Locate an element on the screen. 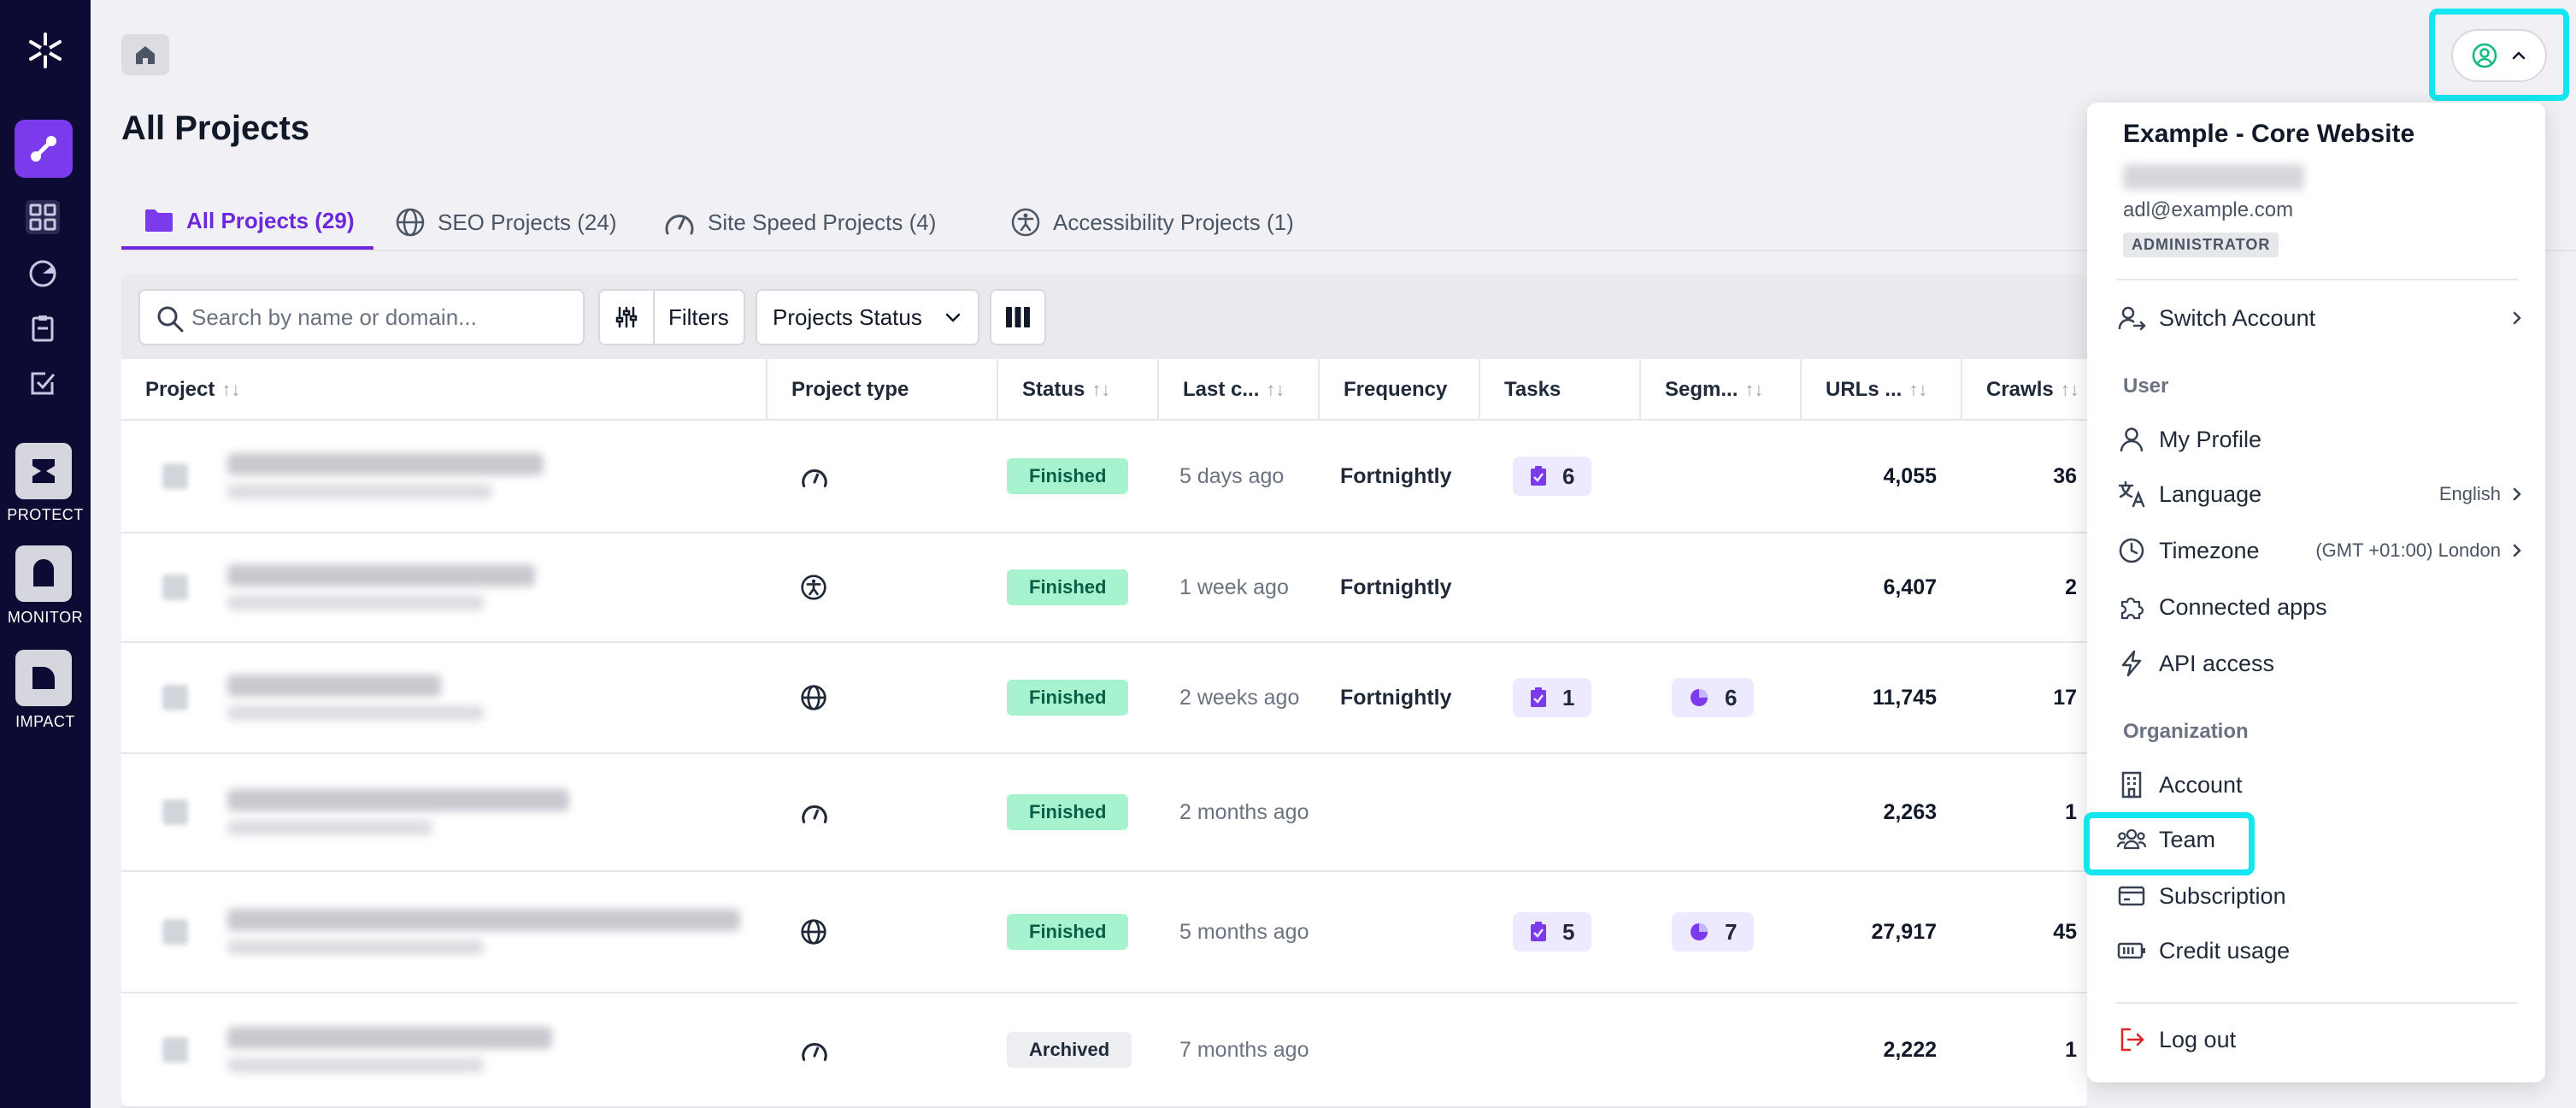 The height and width of the screenshot is (1108, 2576). tab-site-speed-projects: Site Speed Projects (4) is located at coordinates (788, 222).